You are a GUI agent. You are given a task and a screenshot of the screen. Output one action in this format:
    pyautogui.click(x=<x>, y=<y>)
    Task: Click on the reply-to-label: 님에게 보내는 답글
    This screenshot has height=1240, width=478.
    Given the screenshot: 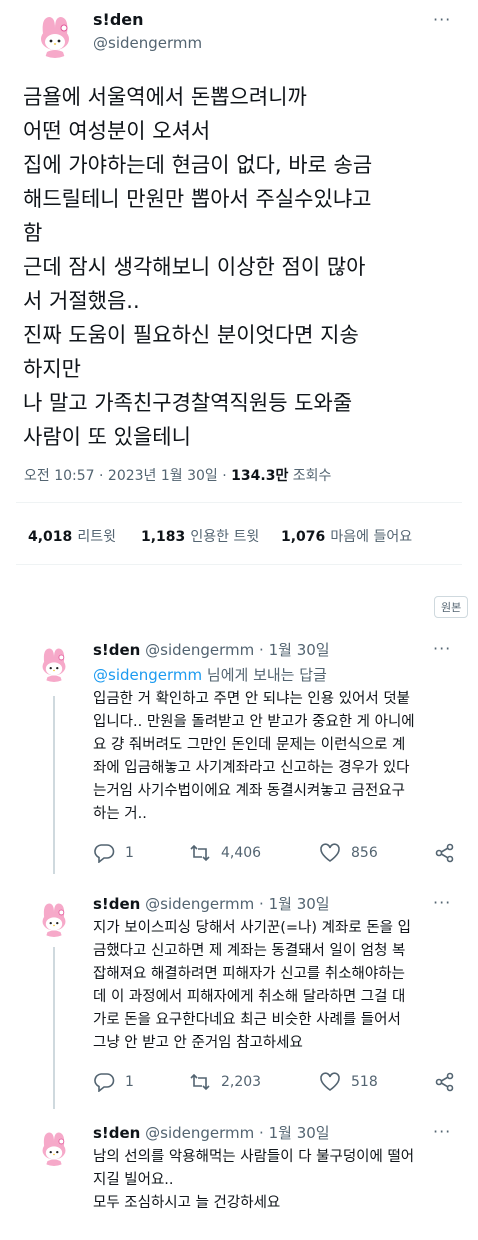 What is the action you would take?
    pyautogui.click(x=266, y=675)
    